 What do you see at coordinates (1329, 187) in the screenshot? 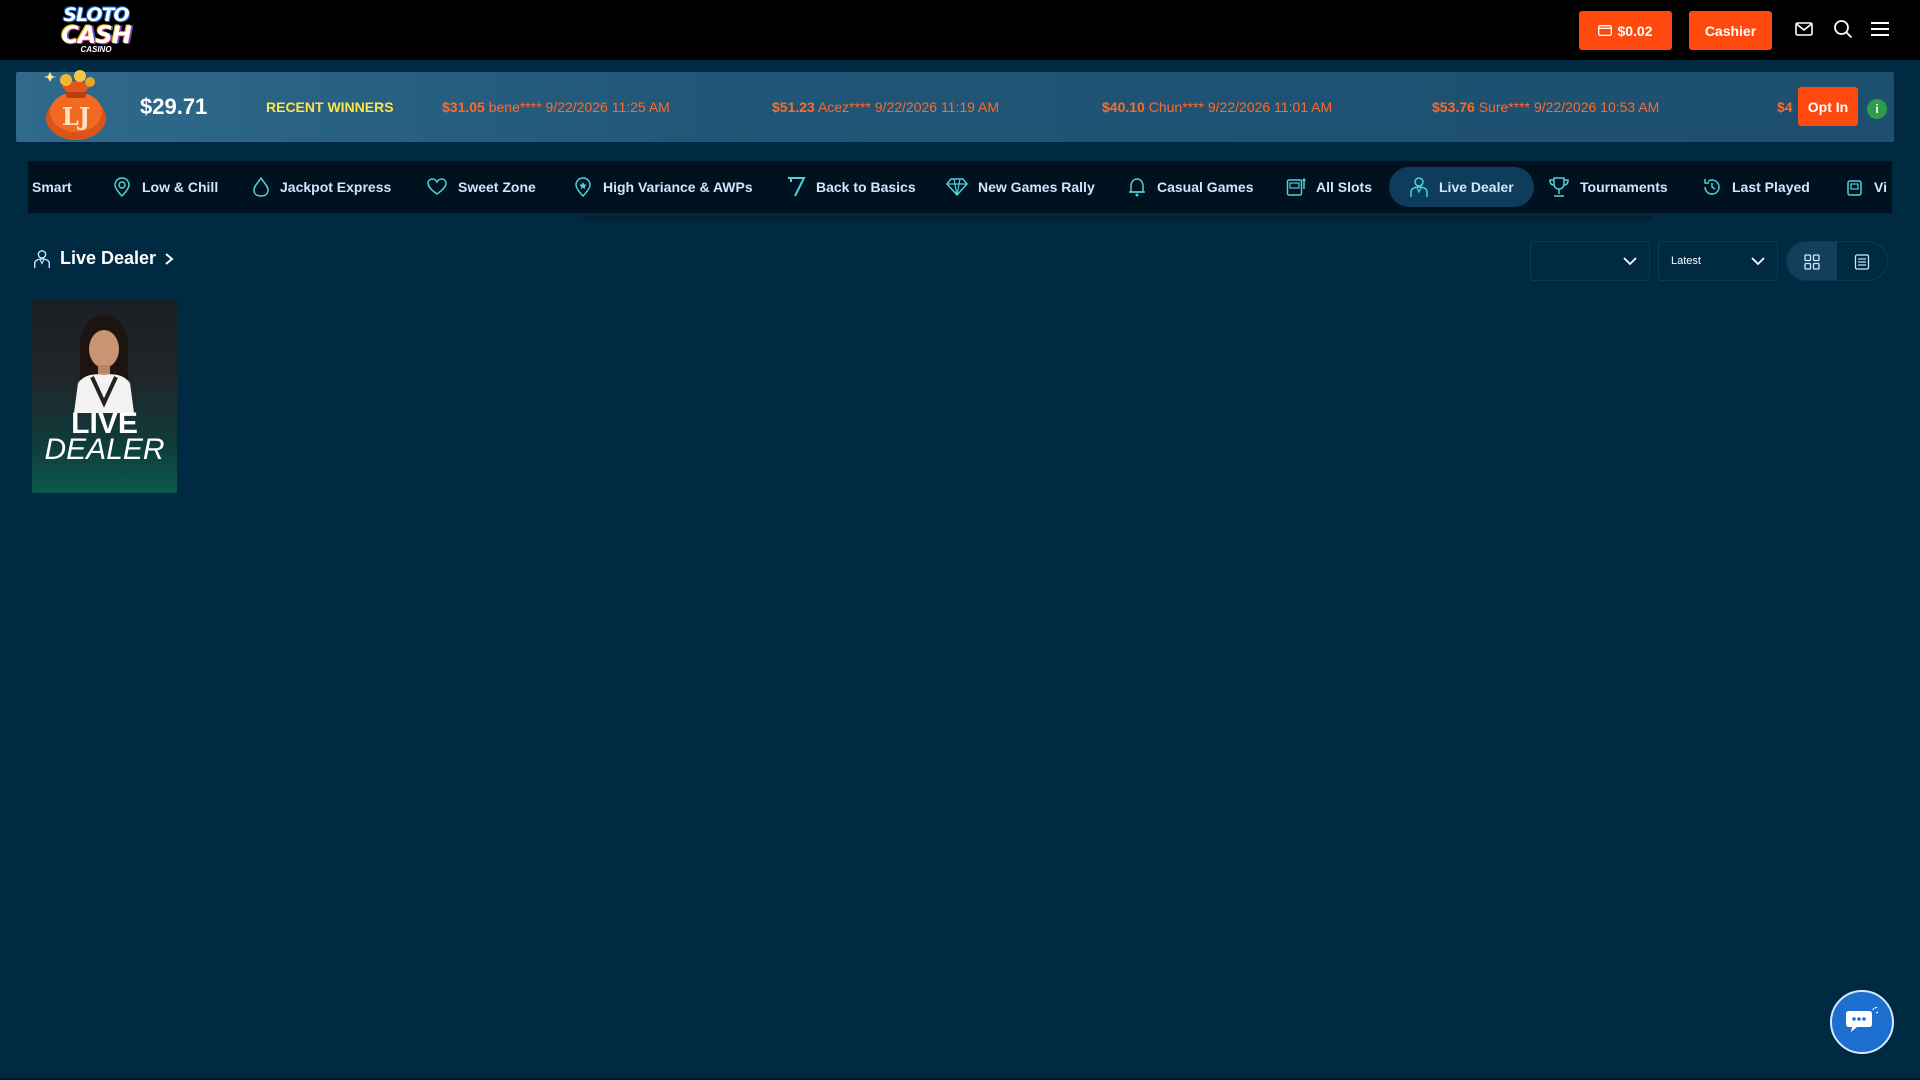
I see `category-all-slots: All Slots` at bounding box center [1329, 187].